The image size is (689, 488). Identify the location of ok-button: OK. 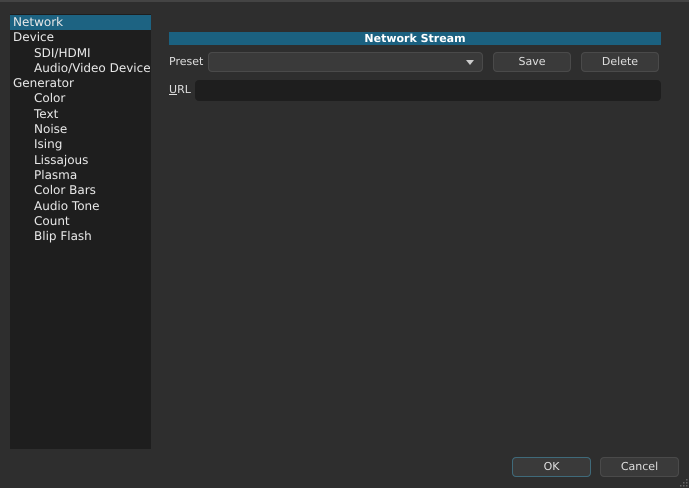
(551, 467).